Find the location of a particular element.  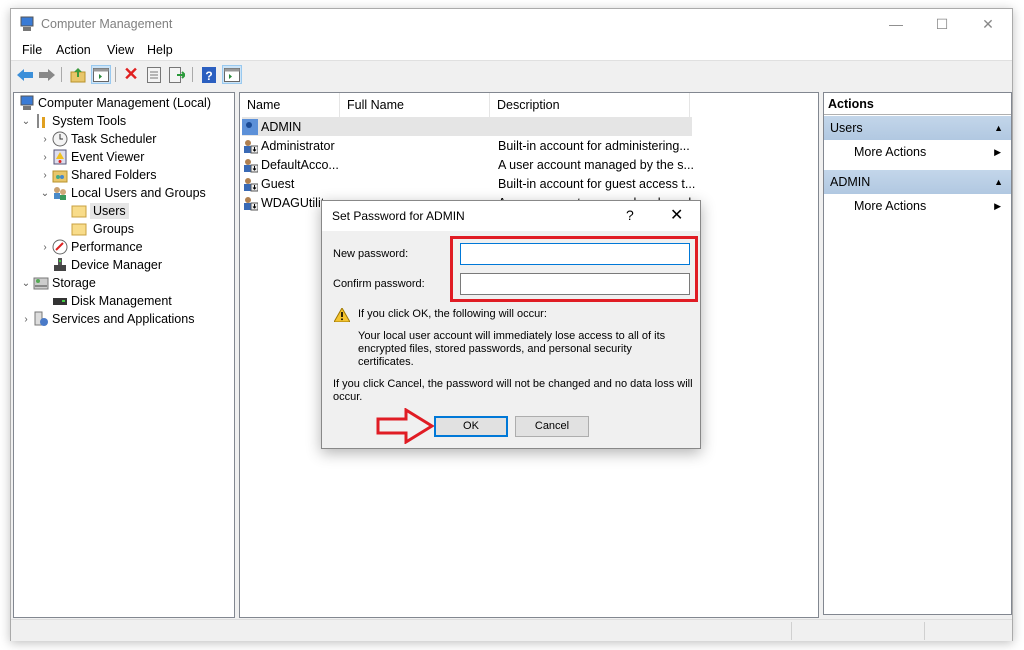

performance-icon is located at coordinates (60, 247).